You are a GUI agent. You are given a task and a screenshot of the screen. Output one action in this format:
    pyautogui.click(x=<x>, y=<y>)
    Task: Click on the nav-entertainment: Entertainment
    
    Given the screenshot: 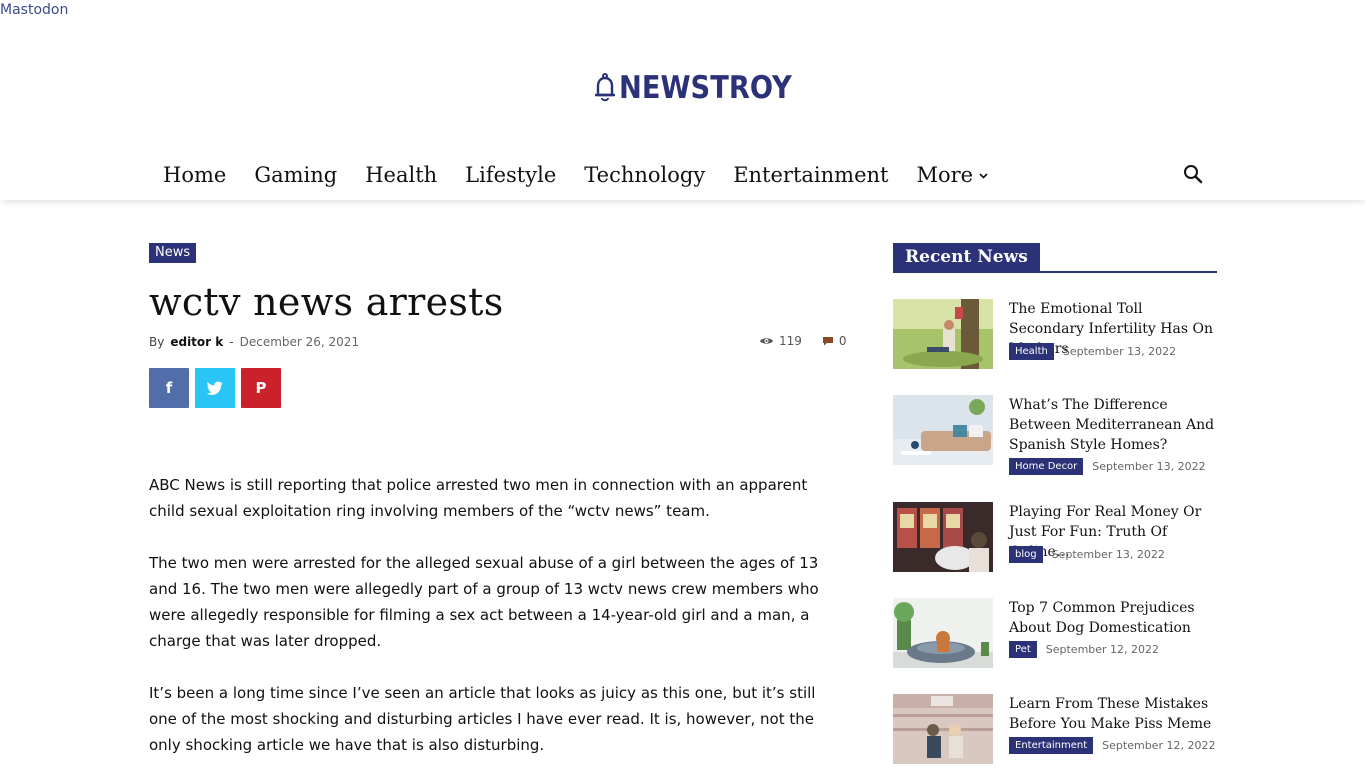 What is the action you would take?
    pyautogui.click(x=810, y=175)
    